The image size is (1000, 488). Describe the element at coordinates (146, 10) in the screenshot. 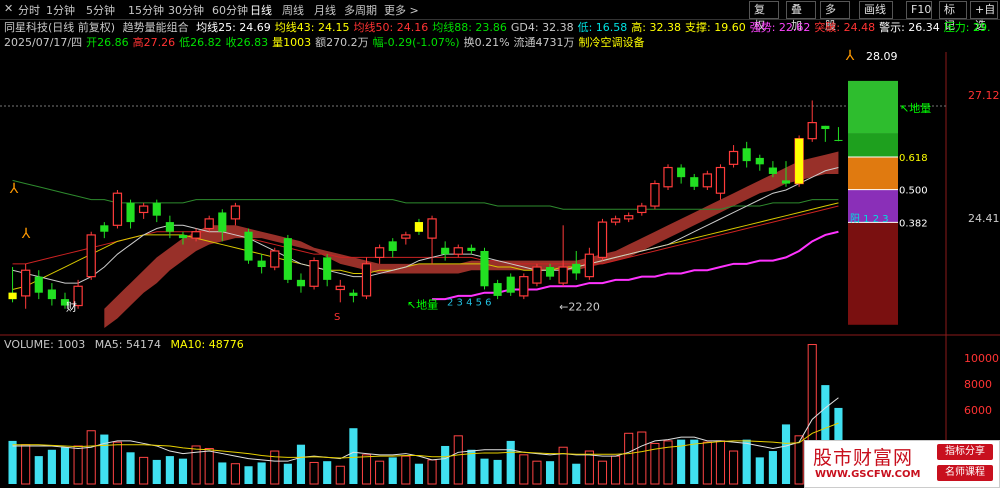

I see `period-tab-3: 15分钟` at that location.